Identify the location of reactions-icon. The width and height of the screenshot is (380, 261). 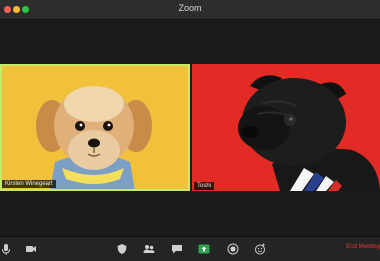
(260, 249).